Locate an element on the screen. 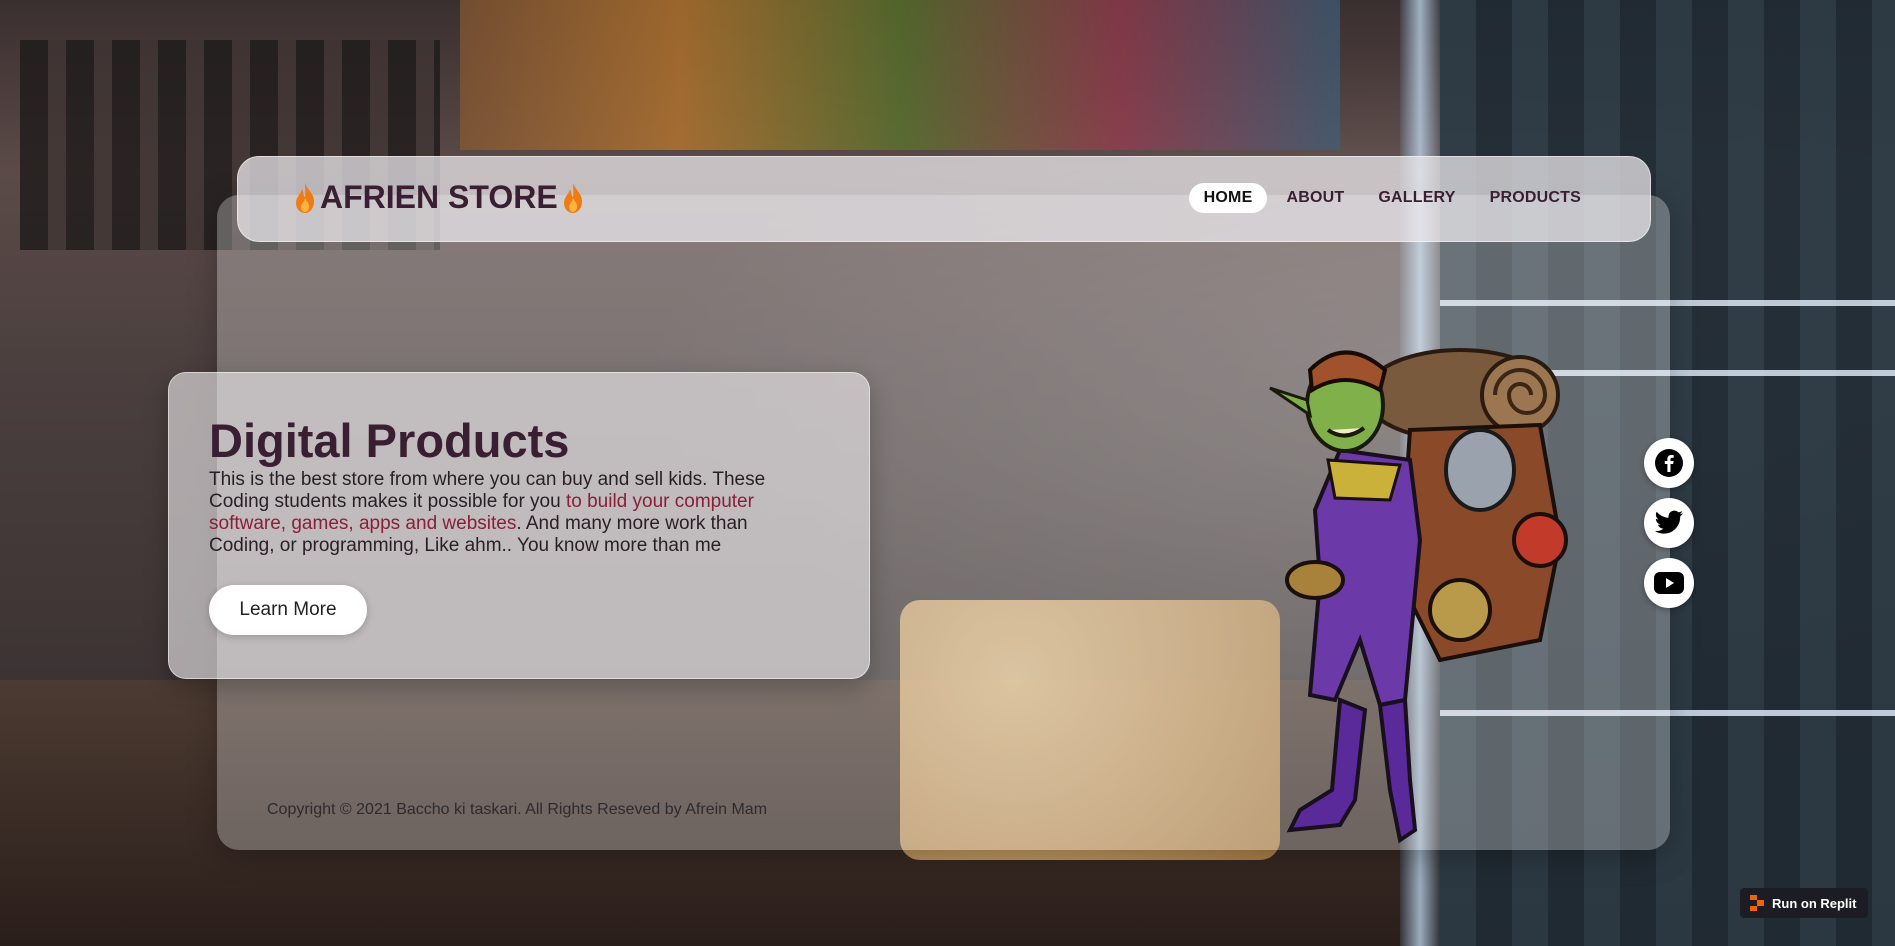 The height and width of the screenshot is (946, 1895). twitter-icon is located at coordinates (1669, 523).